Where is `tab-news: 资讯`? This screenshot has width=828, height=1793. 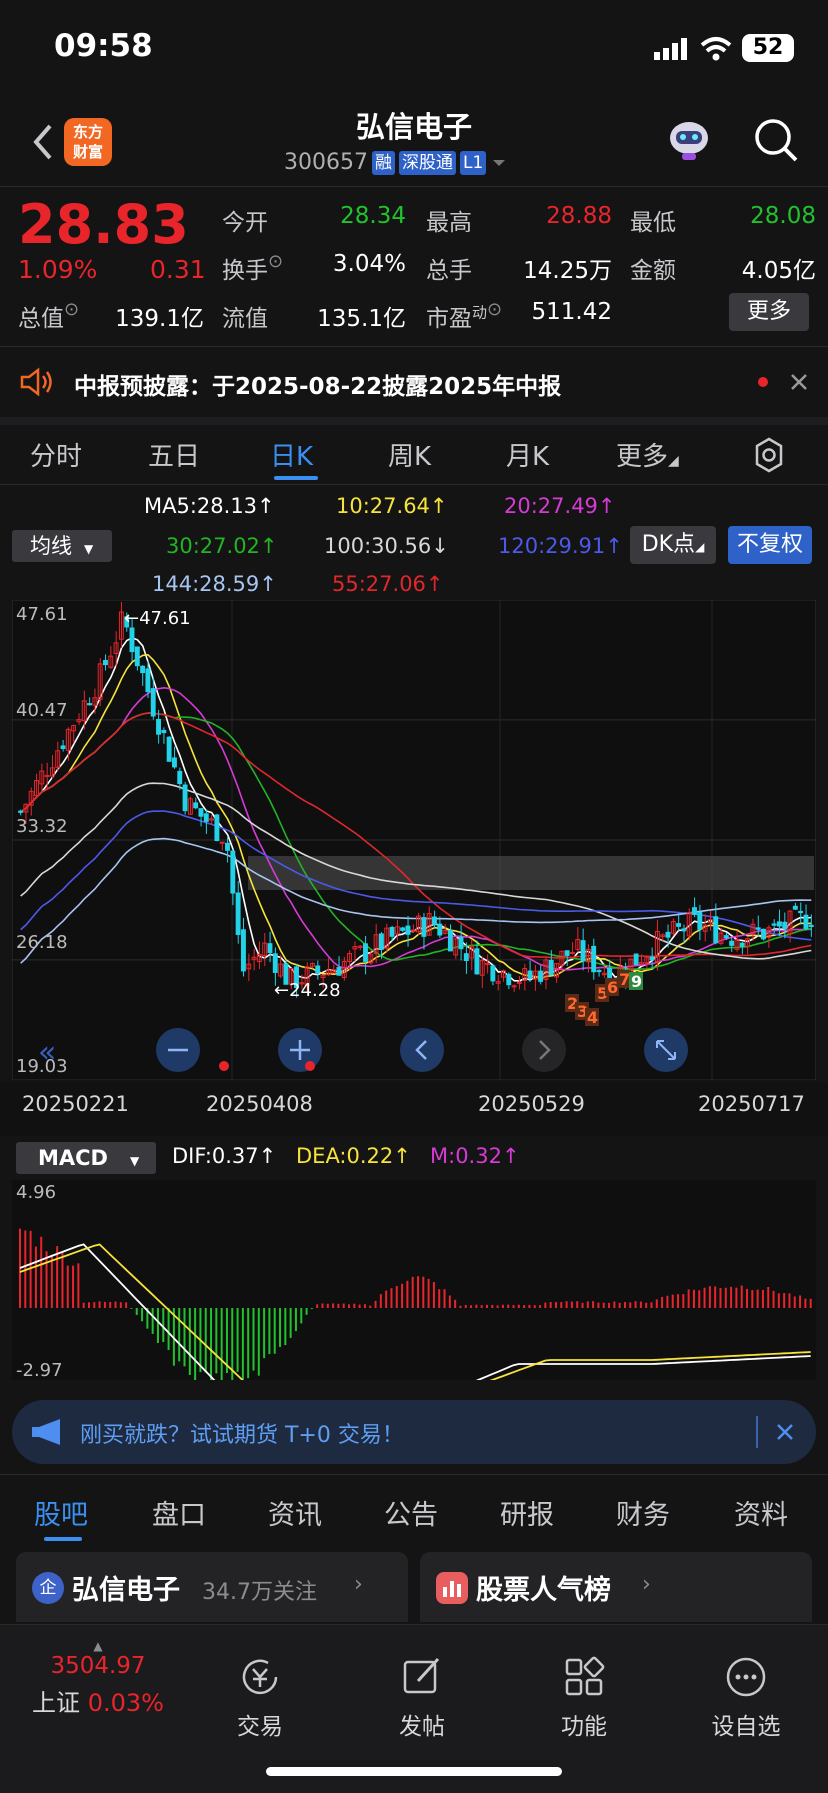
tab-news: 资讯 is located at coordinates (295, 1512).